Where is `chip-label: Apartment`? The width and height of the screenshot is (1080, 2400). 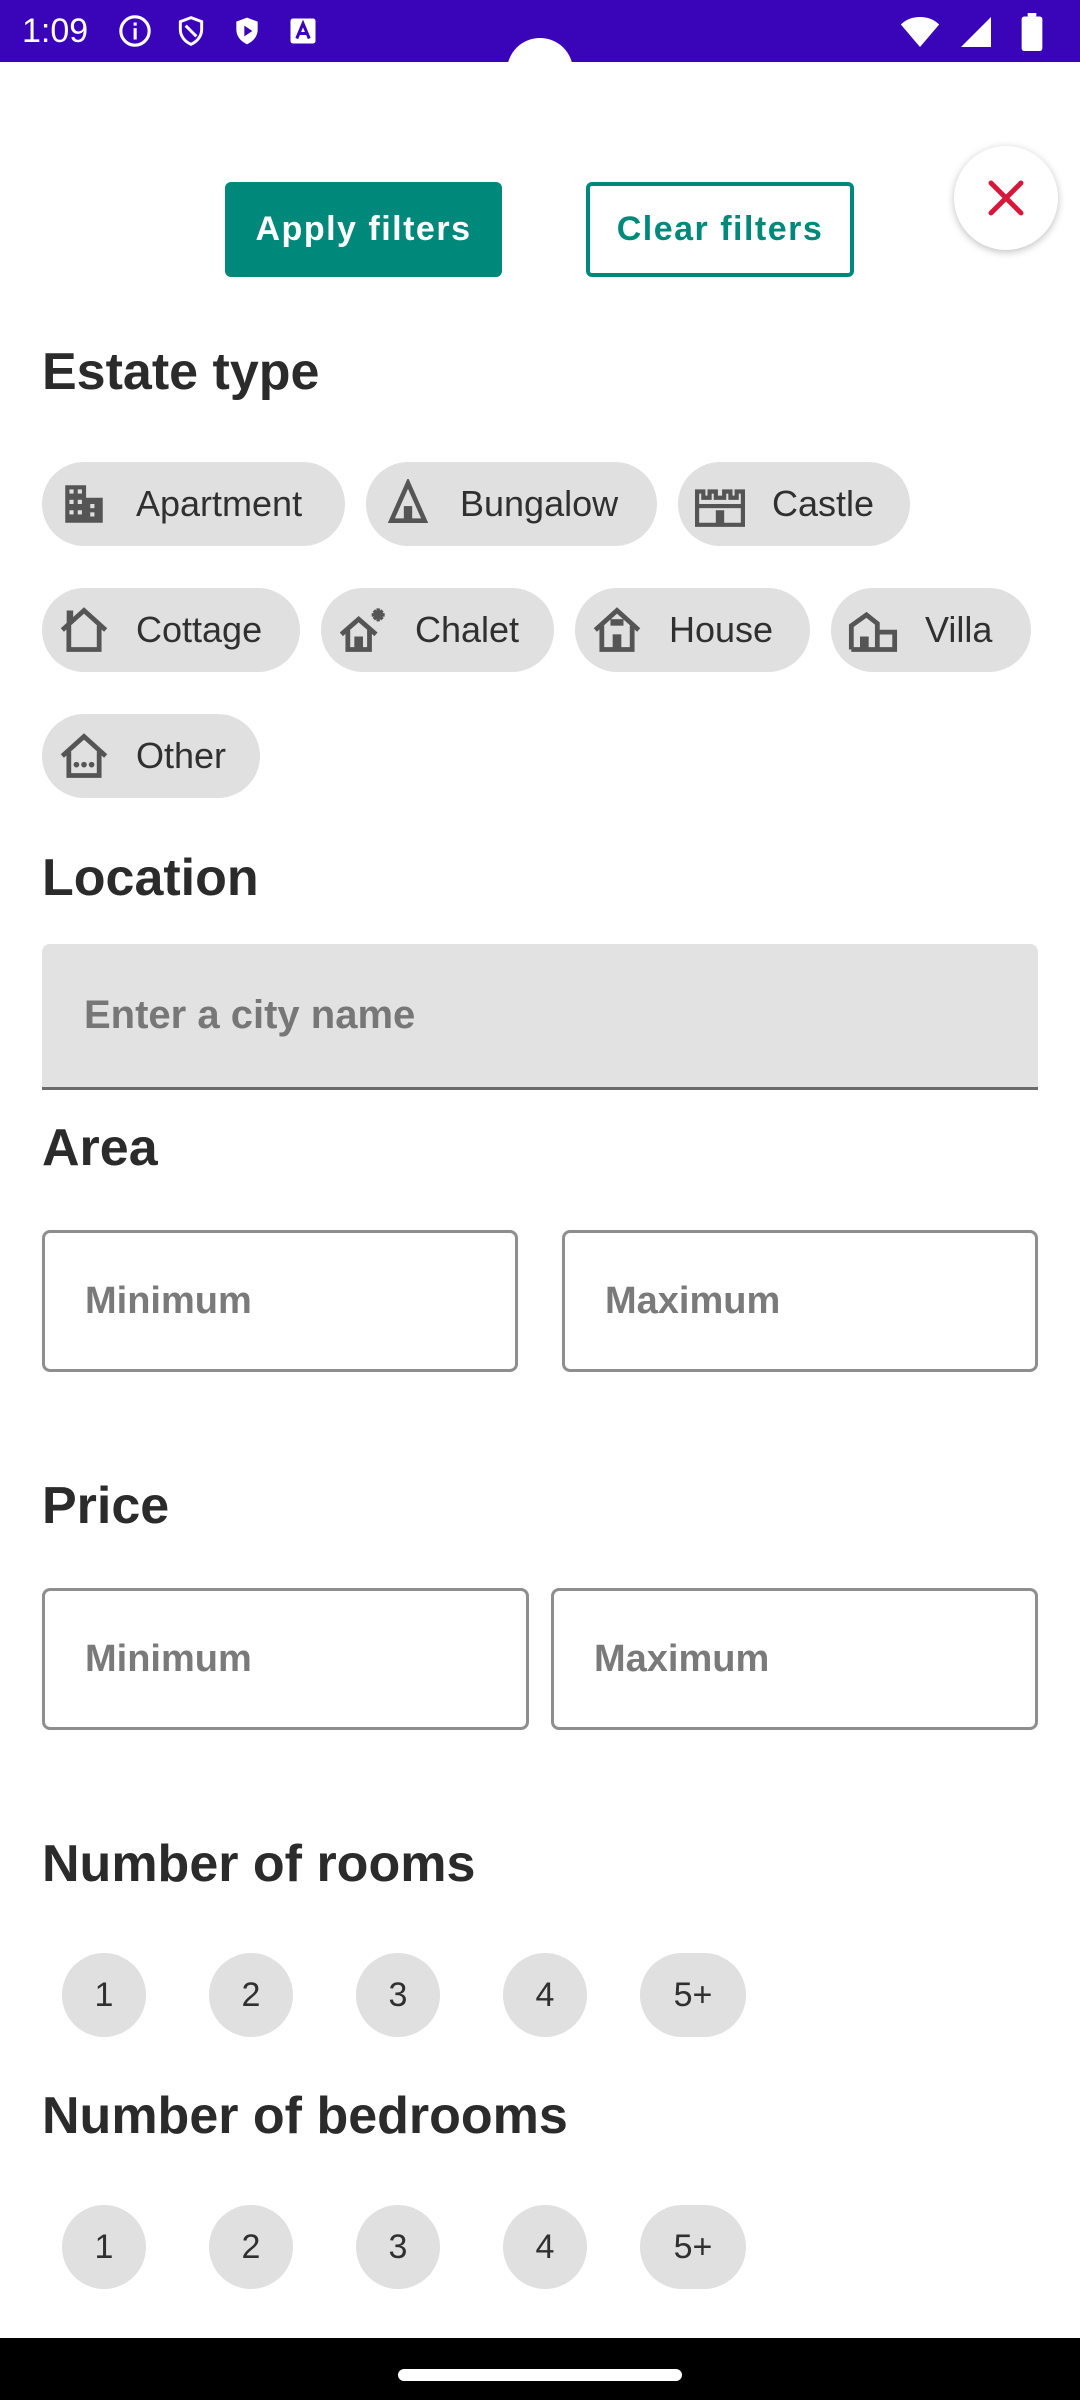
chip-label: Apartment is located at coordinates (219, 503).